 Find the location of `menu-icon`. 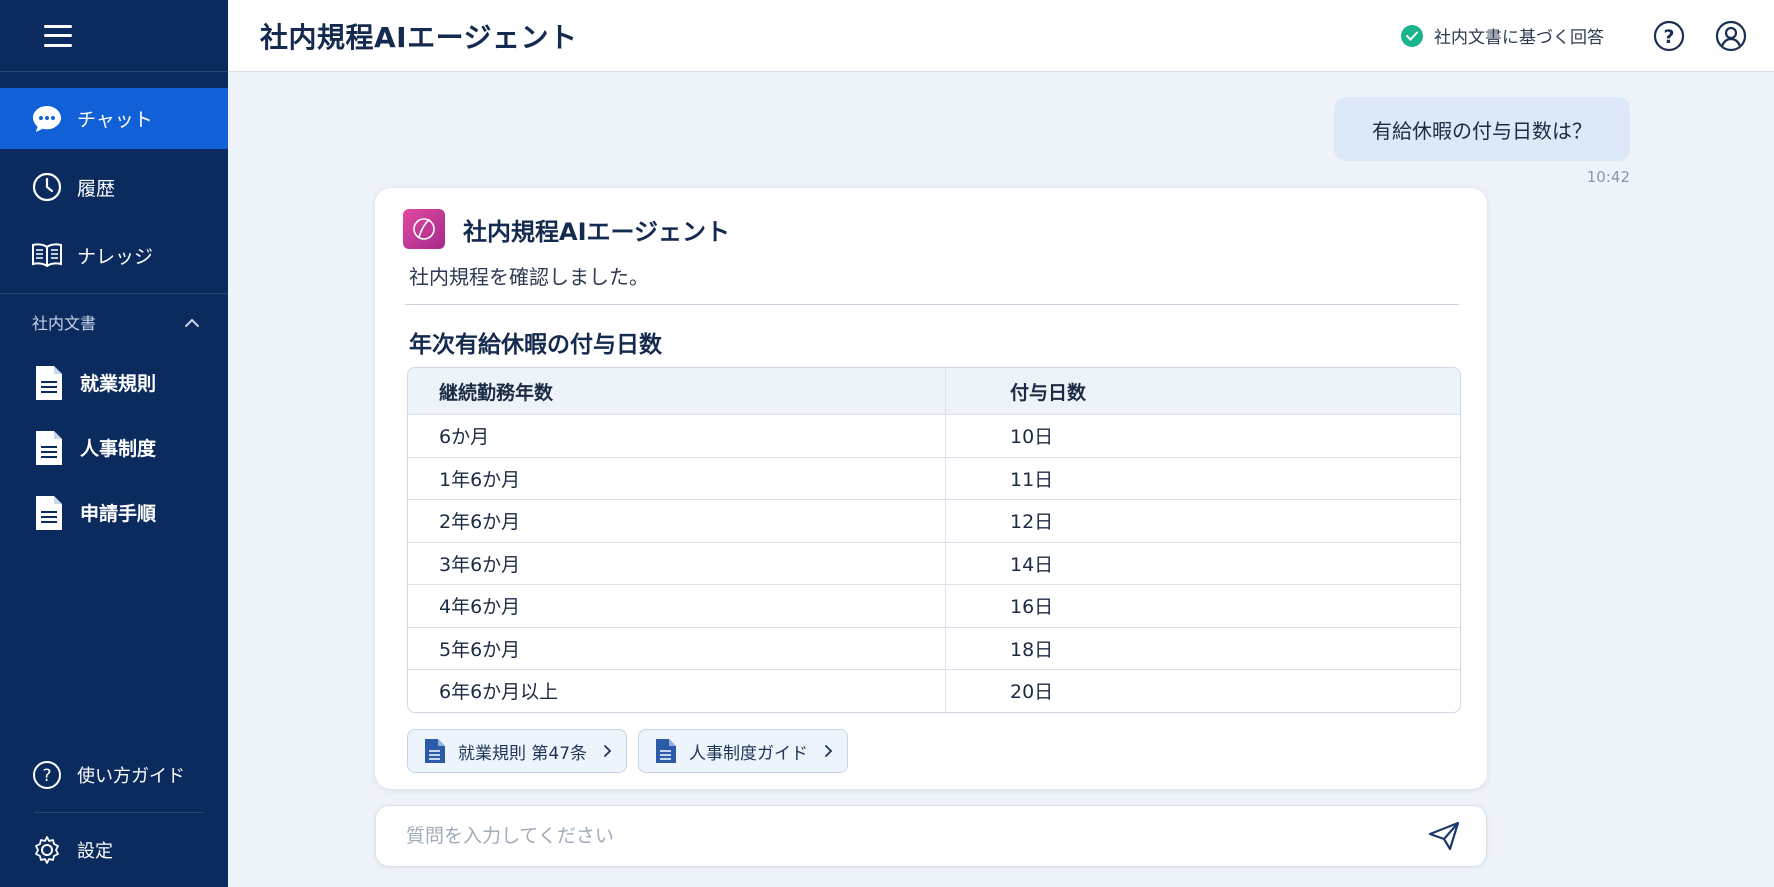

menu-icon is located at coordinates (58, 35).